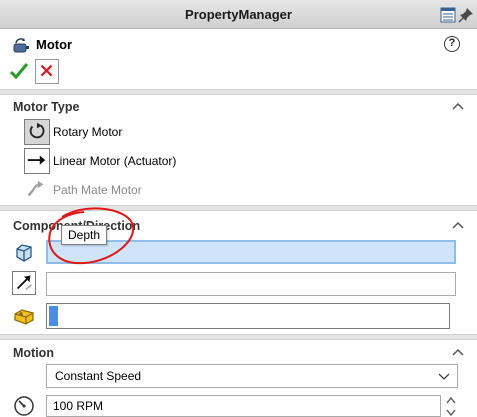 The image size is (477, 417). Describe the element at coordinates (78, 406) in the screenshot. I see `speed-value: 100 RPM` at that location.